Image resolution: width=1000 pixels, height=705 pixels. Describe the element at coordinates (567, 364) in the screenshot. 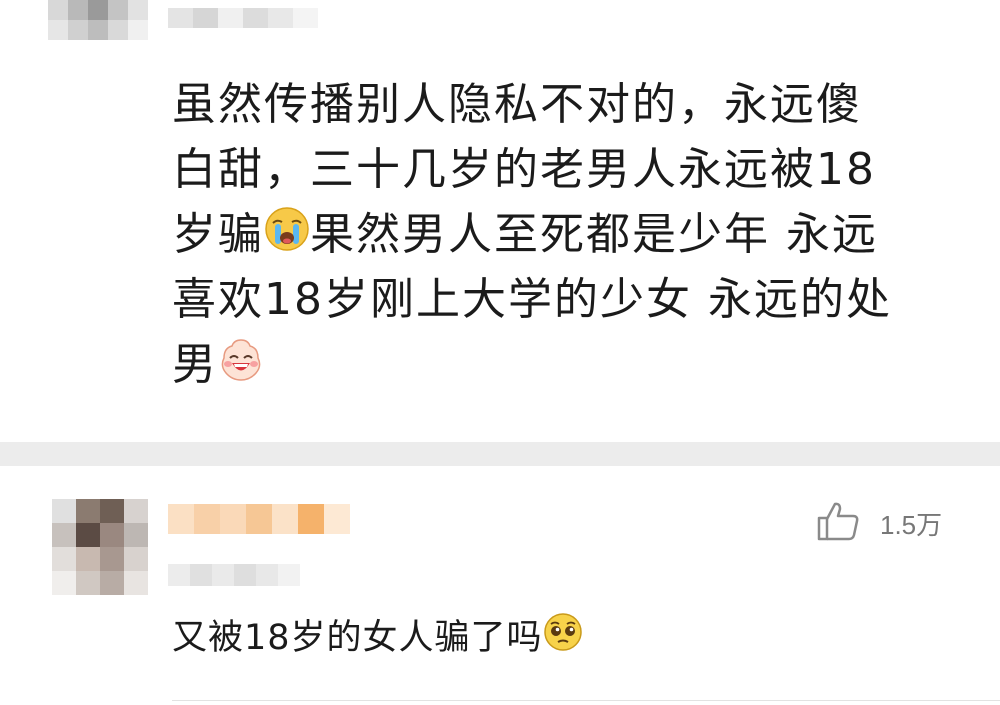

I see `comment-line: 男` at that location.